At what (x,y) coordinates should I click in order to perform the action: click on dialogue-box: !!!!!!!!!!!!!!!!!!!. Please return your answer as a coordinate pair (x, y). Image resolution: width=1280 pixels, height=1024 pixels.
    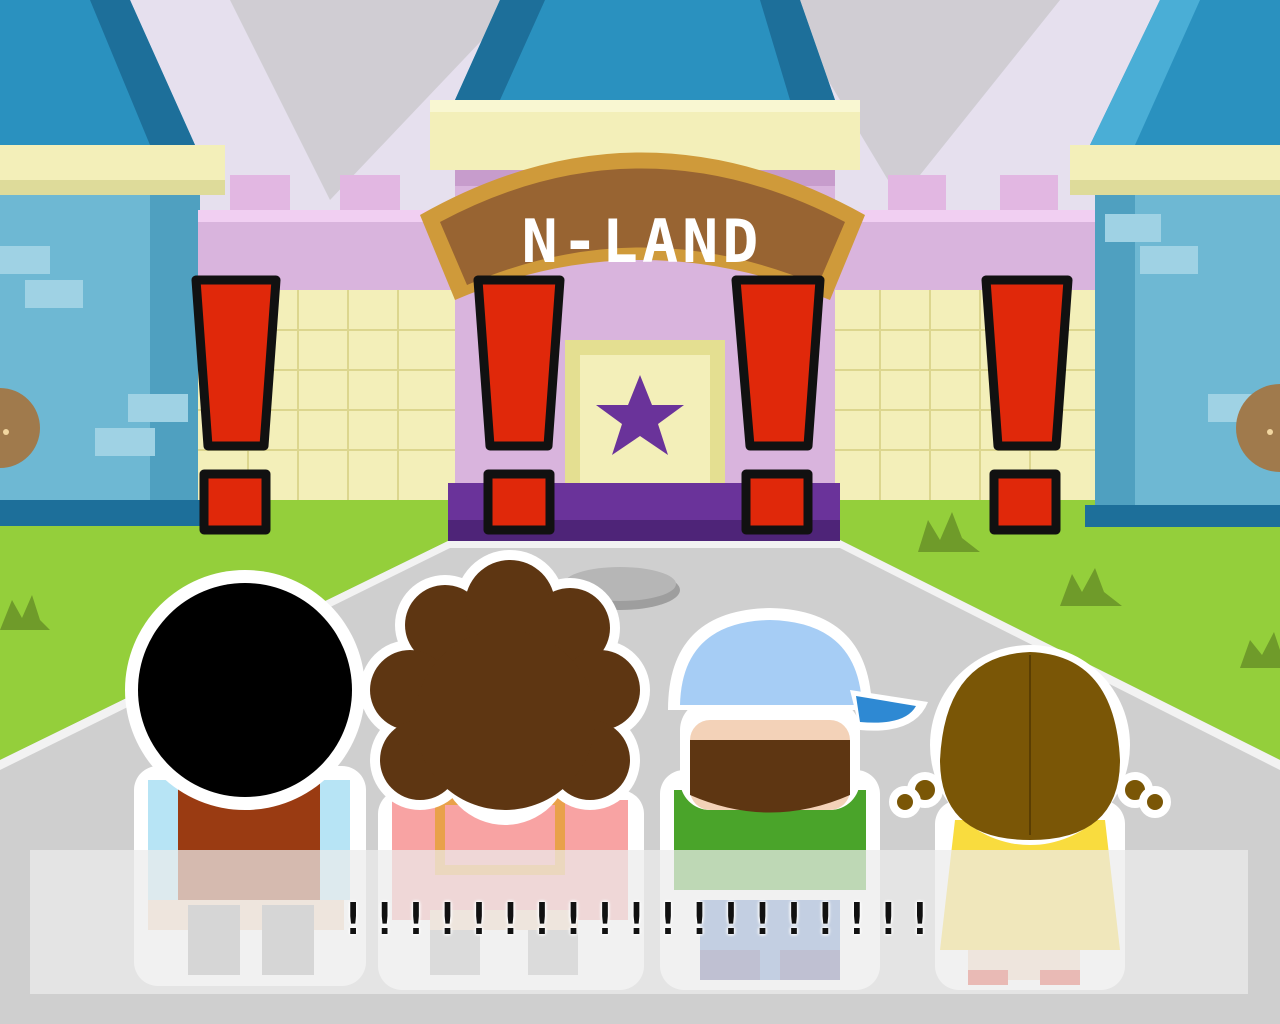
    Looking at the image, I should click on (639, 922).